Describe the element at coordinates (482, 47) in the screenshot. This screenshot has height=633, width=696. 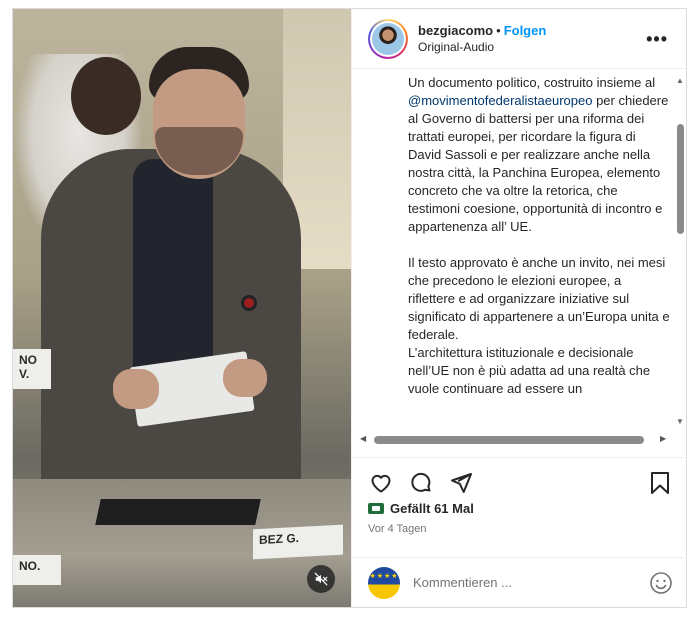
I see `audio-link: Original-Audio` at that location.